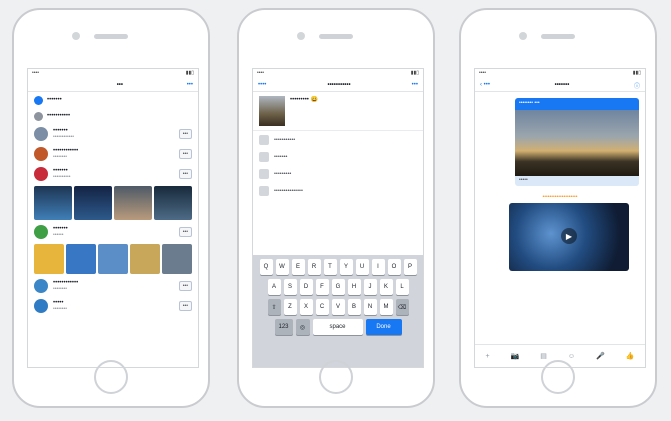  Describe the element at coordinates (543, 356) in the screenshot. I see `gallery-icon: ▤` at that location.